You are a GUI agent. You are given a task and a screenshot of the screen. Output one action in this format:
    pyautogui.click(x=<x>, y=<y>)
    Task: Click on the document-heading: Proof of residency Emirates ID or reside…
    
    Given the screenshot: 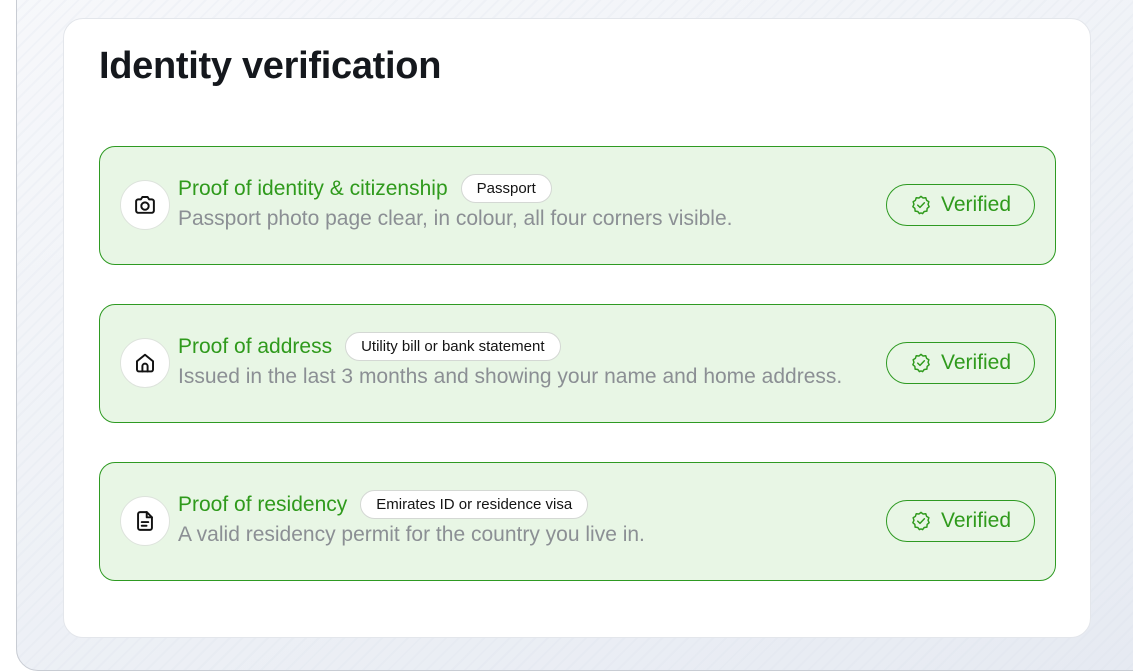 What is the action you would take?
    pyautogui.click(x=383, y=504)
    